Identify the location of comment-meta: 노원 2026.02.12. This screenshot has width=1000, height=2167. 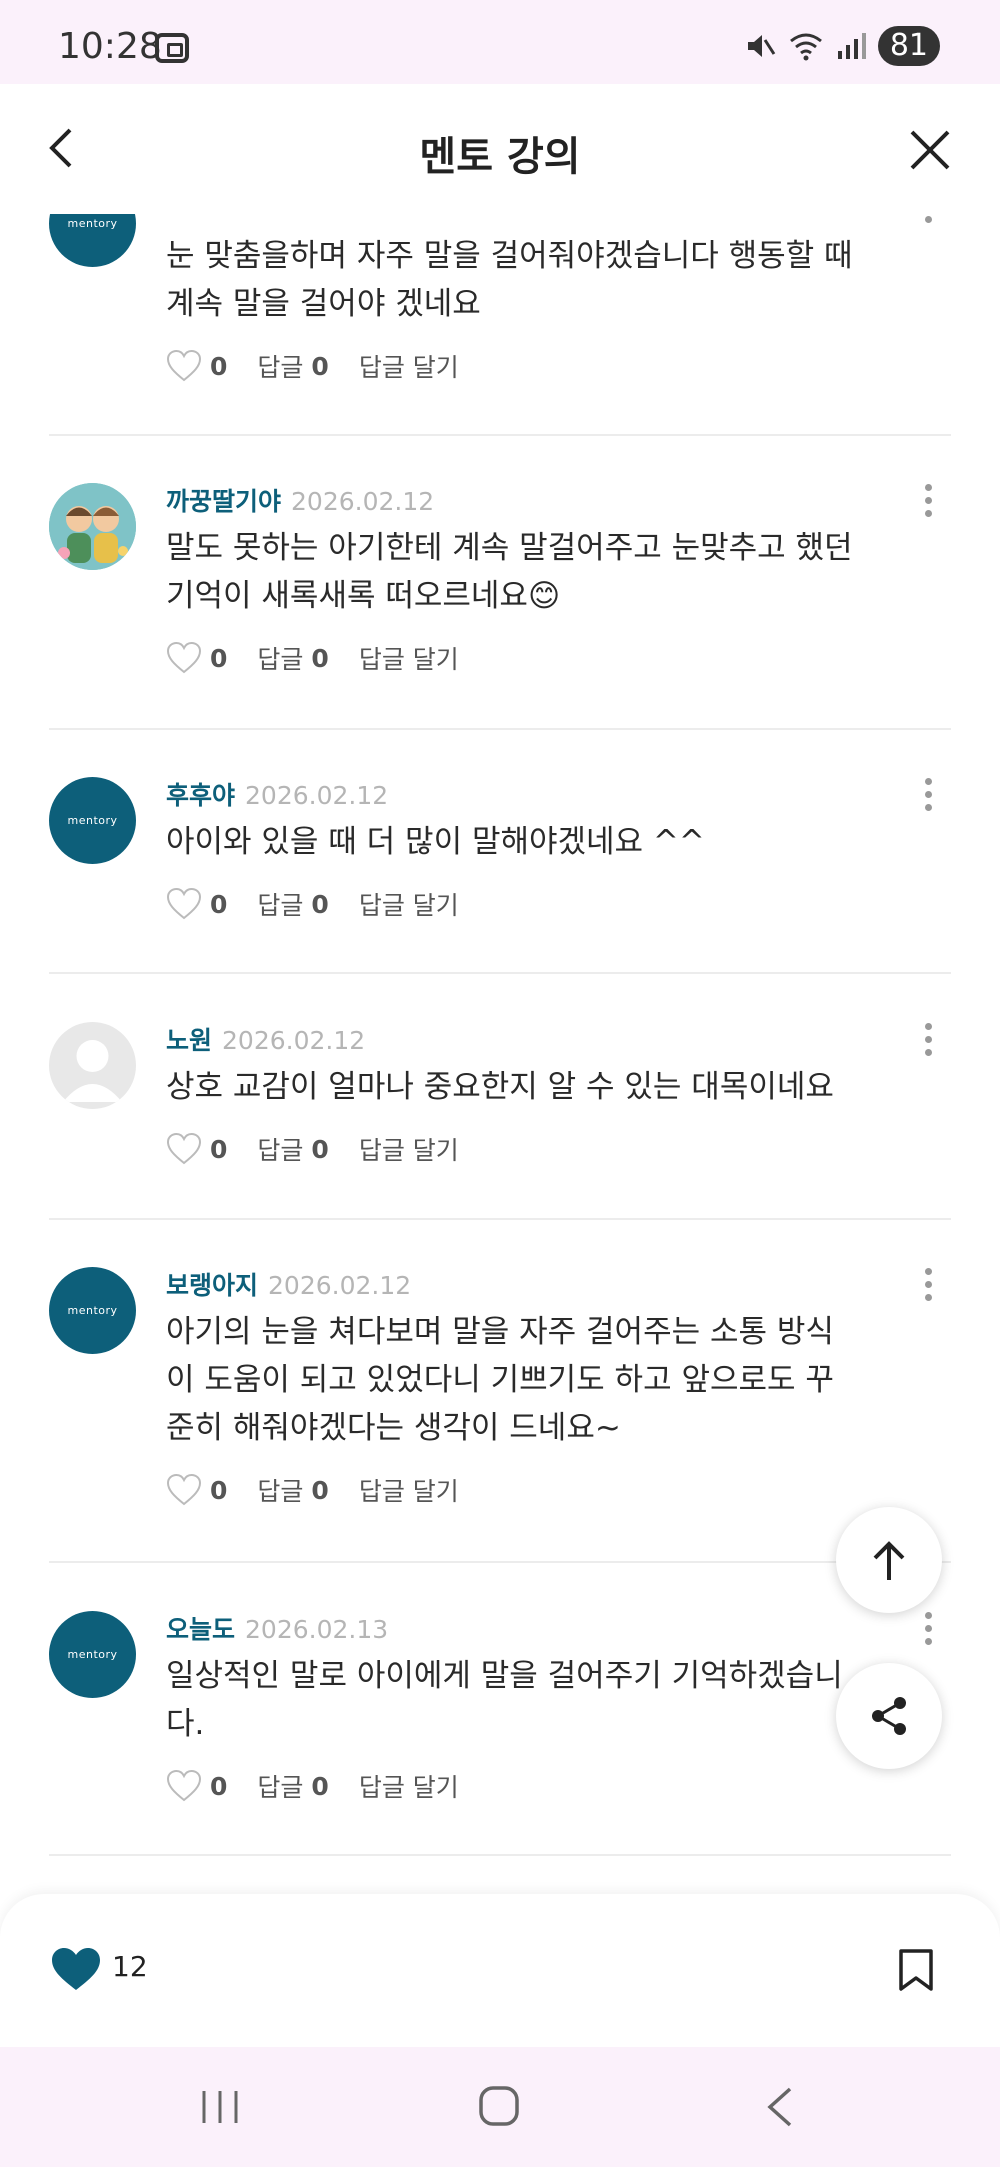
(265, 1039).